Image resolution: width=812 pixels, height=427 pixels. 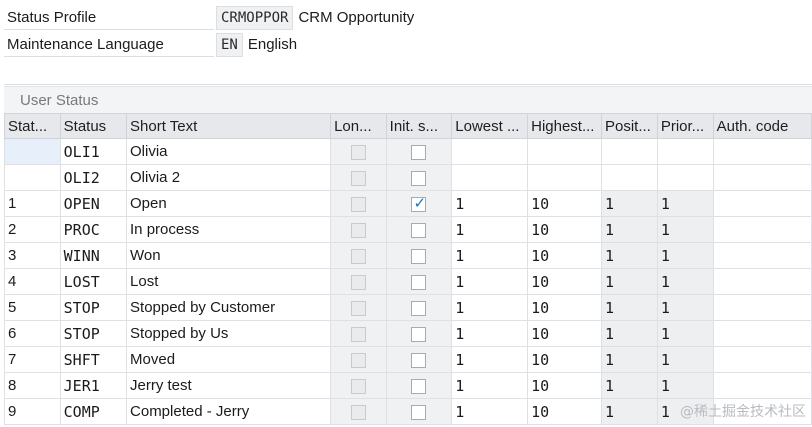 What do you see at coordinates (93, 203) in the screenshot?
I see `status-code-cell: OPEN` at bounding box center [93, 203].